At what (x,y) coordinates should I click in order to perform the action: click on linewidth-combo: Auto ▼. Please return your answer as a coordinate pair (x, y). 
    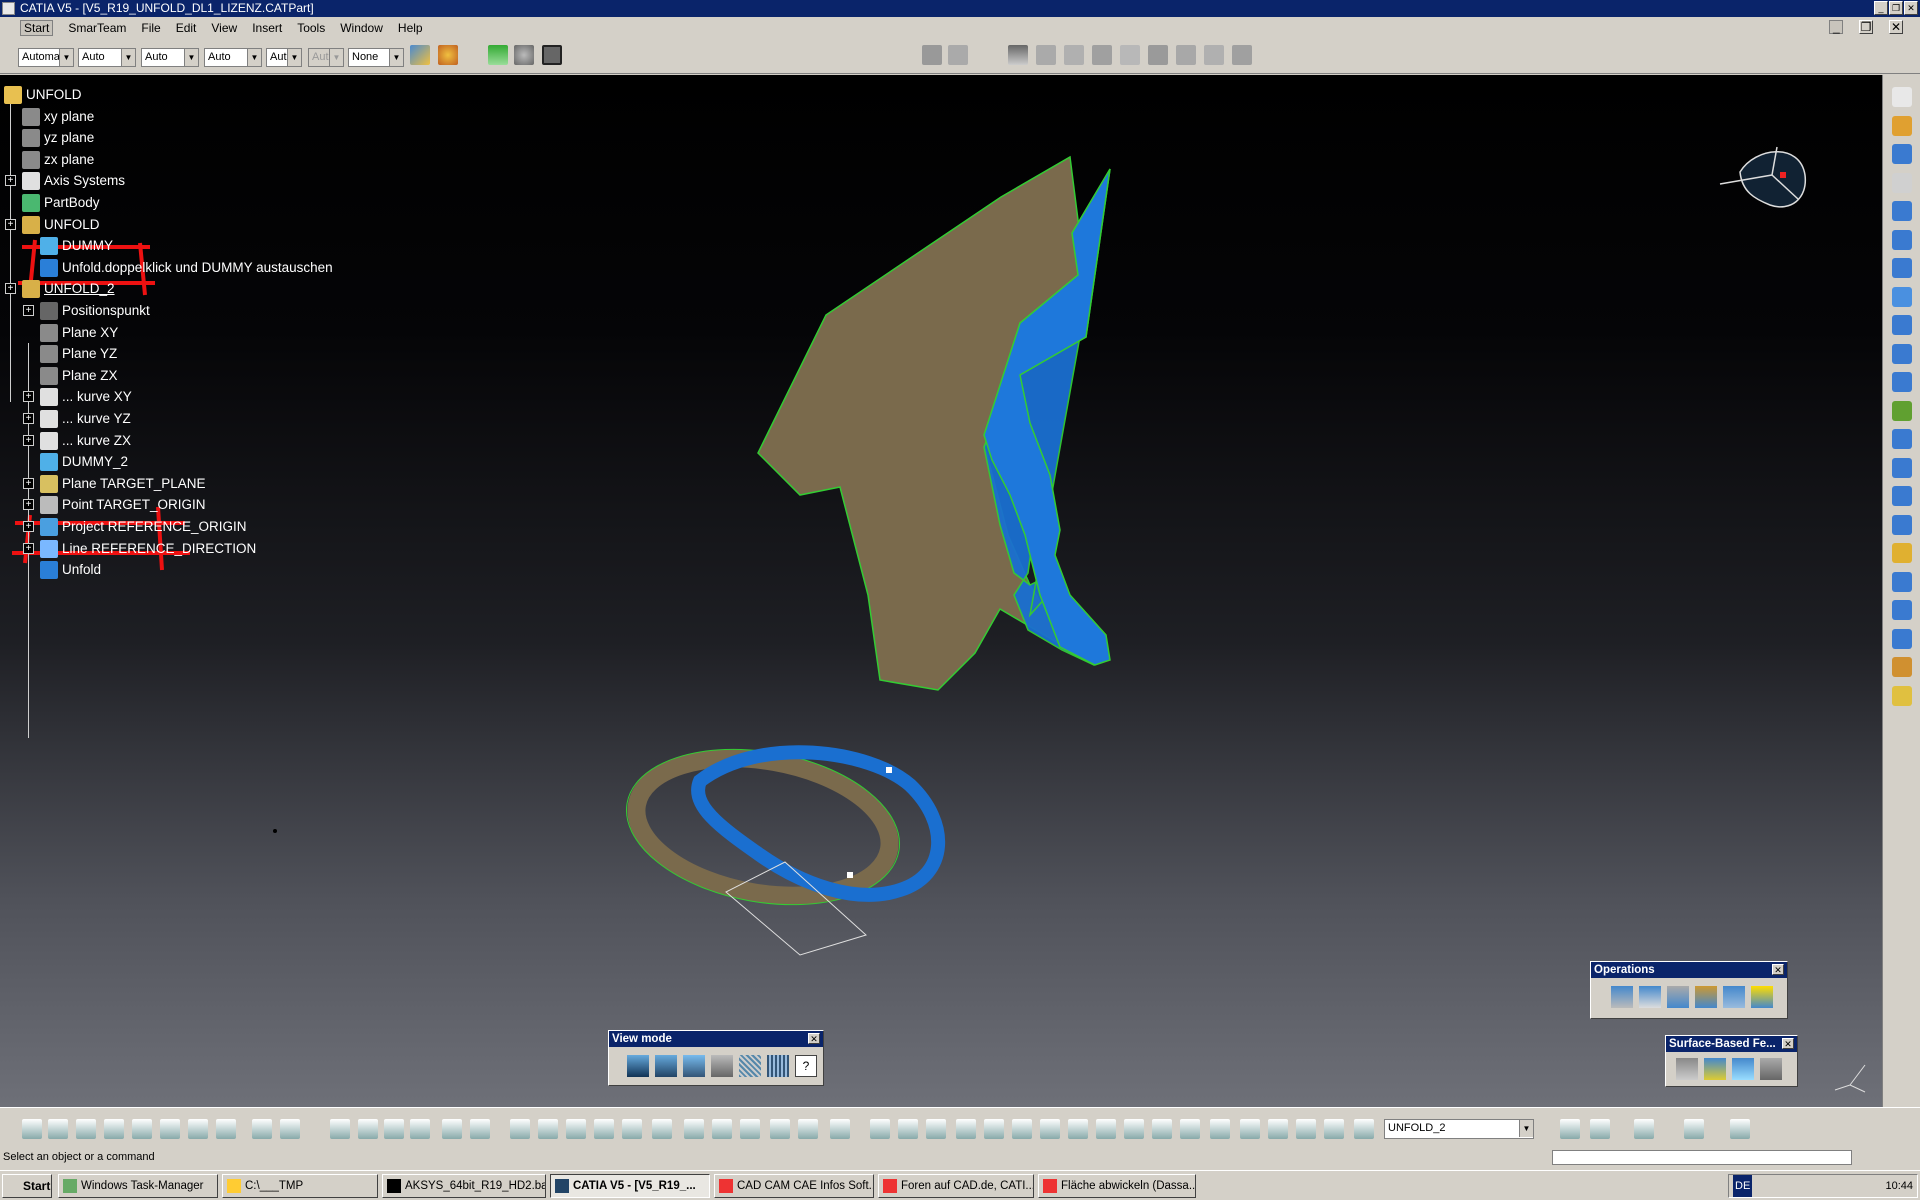
    Looking at the image, I should click on (233, 57).